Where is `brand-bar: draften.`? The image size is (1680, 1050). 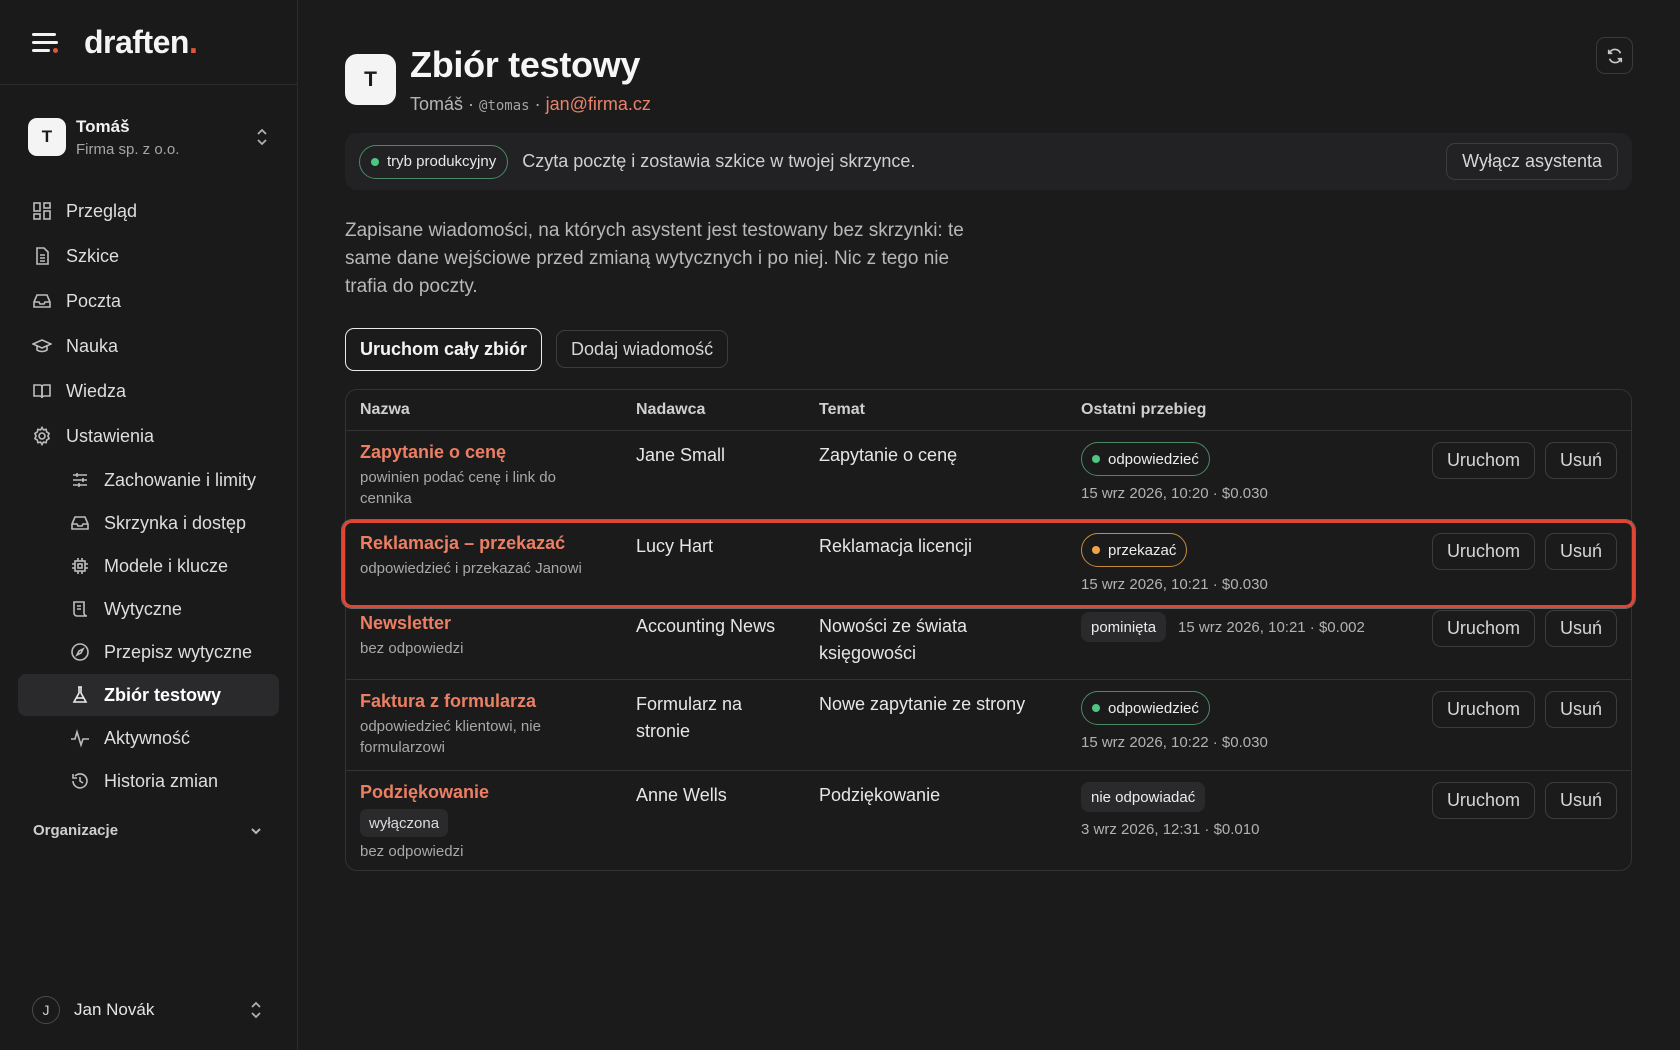 brand-bar: draften. is located at coordinates (148, 42).